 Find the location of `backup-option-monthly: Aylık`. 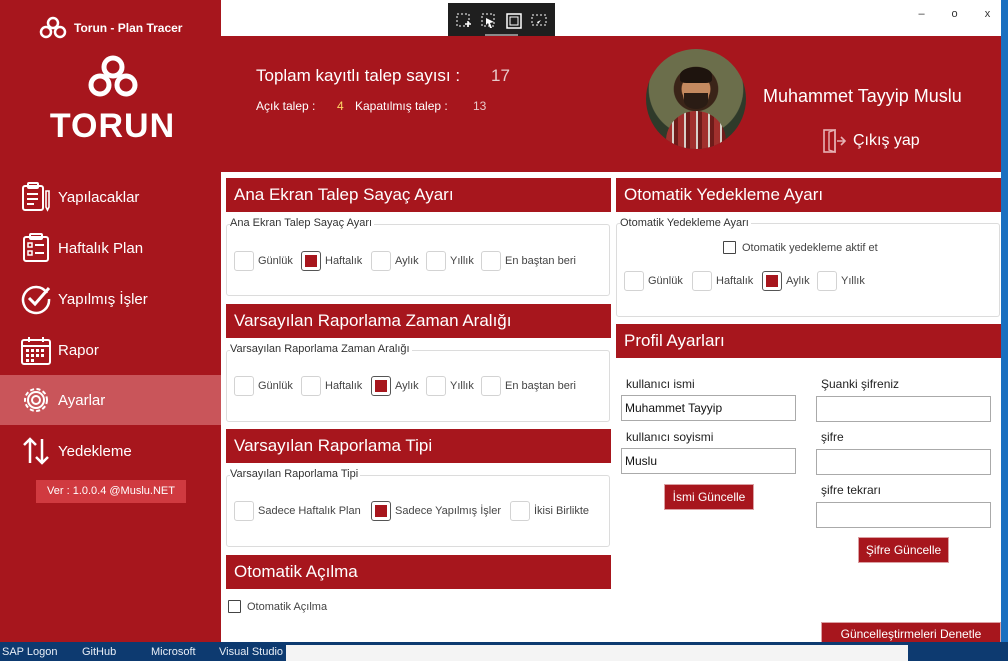

backup-option-monthly: Aylık is located at coordinates (786, 281).